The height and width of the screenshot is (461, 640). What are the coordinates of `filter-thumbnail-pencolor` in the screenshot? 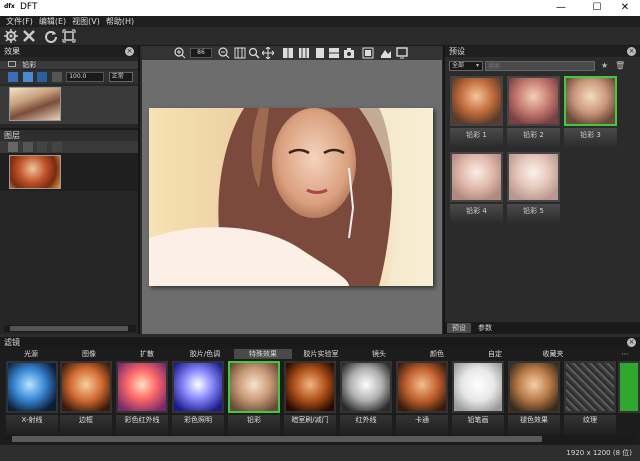 It's located at (254, 387).